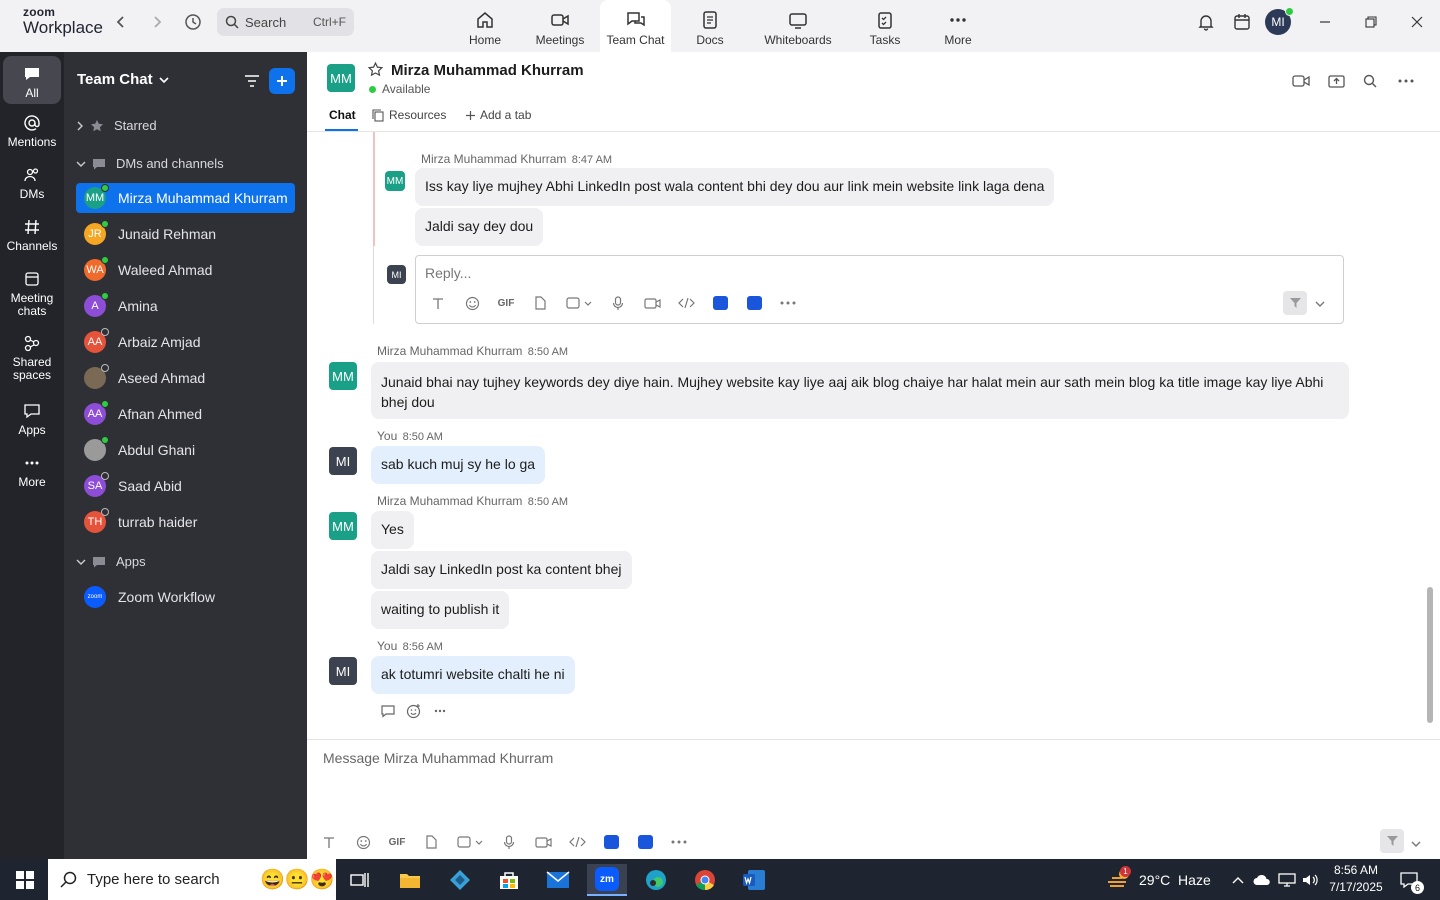 This screenshot has height=900, width=1440. Describe the element at coordinates (705, 880) in the screenshot. I see `chrome-button` at that location.